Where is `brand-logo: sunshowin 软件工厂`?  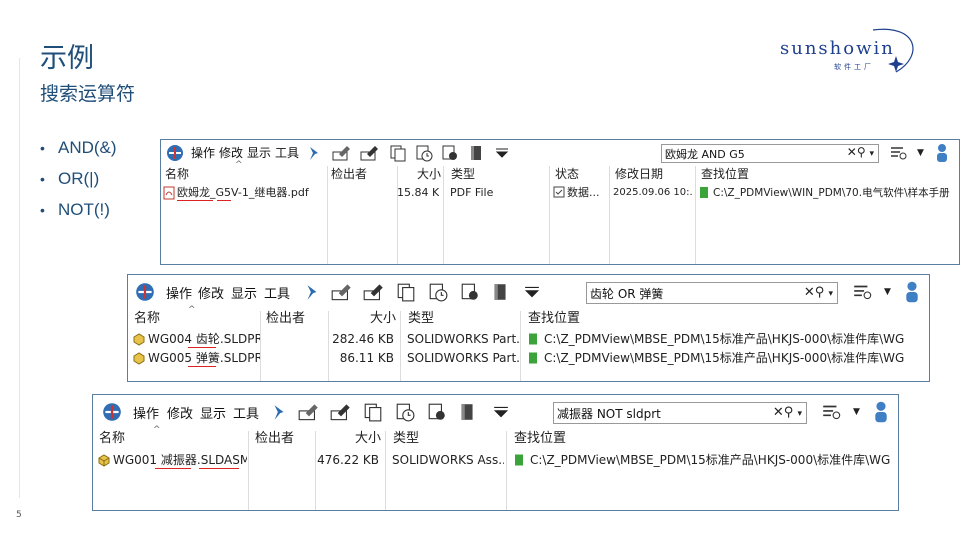 brand-logo: sunshowin 软件工厂 is located at coordinates (853, 56).